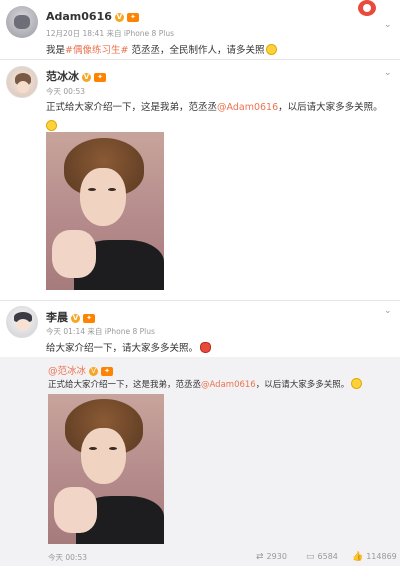  What do you see at coordinates (67, 371) in the screenshot?
I see `retweet-author-link: @范冰冰` at bounding box center [67, 371].